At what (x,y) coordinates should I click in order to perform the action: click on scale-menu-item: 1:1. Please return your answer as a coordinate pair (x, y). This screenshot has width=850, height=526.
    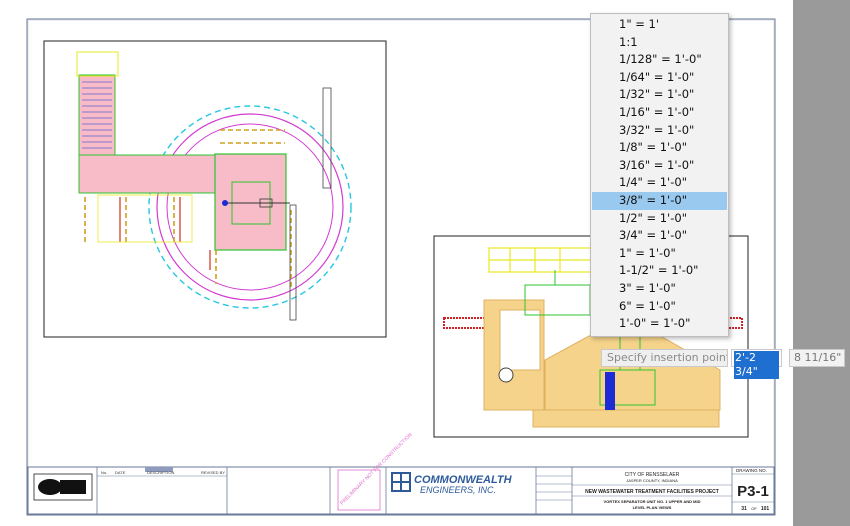
    Looking at the image, I should click on (659, 43).